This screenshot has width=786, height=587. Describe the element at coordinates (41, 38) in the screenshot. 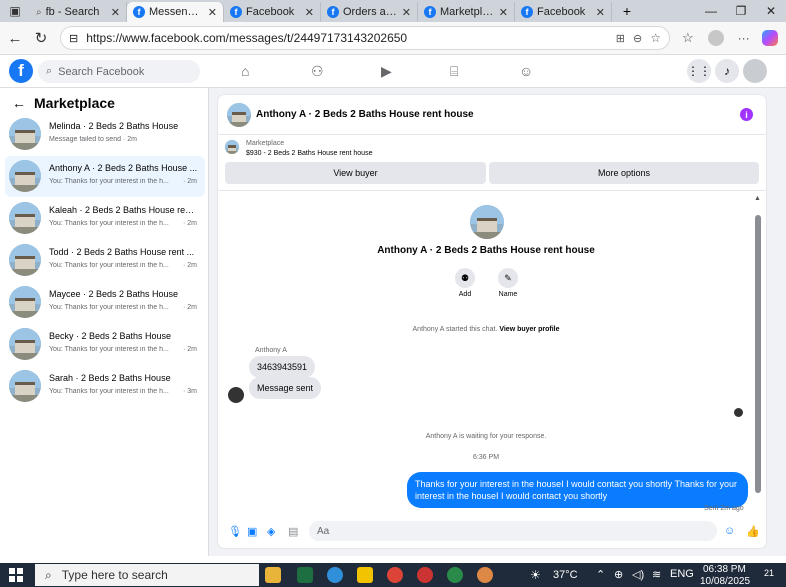

I see `refresh-button: ↻` at that location.